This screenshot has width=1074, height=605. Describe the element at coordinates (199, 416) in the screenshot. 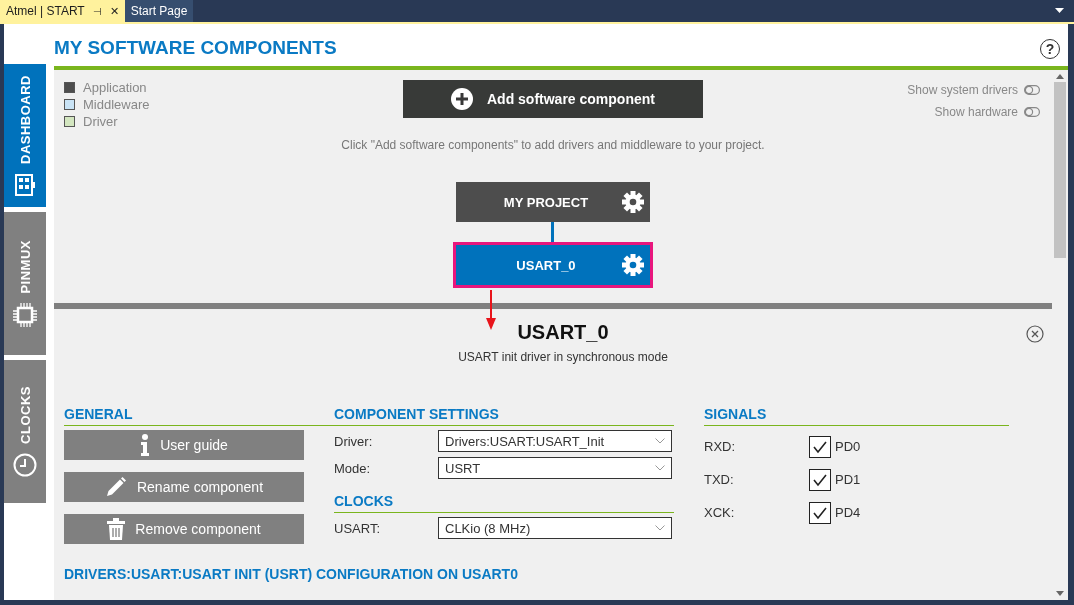

I see `section-heading: GENERAL` at that location.